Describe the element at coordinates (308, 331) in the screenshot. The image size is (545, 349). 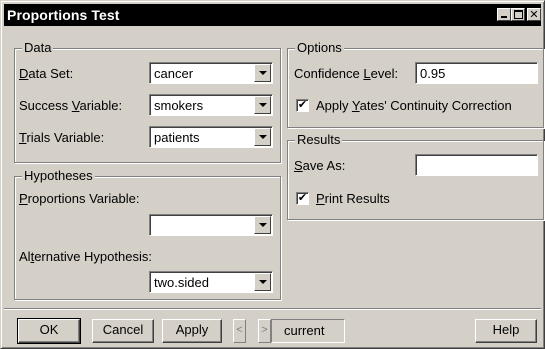
I see `current-indicator: current` at that location.